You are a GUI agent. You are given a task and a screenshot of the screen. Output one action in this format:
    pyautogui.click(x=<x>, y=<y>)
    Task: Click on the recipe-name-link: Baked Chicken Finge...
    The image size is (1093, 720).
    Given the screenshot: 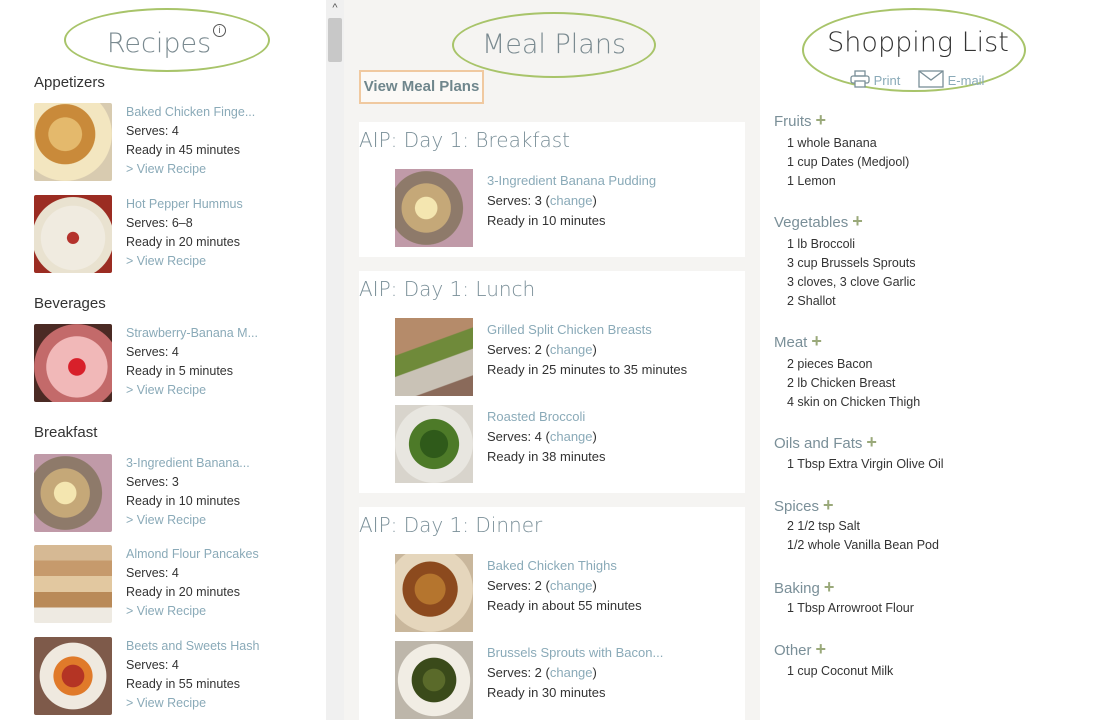 What is the action you would take?
    pyautogui.click(x=190, y=112)
    